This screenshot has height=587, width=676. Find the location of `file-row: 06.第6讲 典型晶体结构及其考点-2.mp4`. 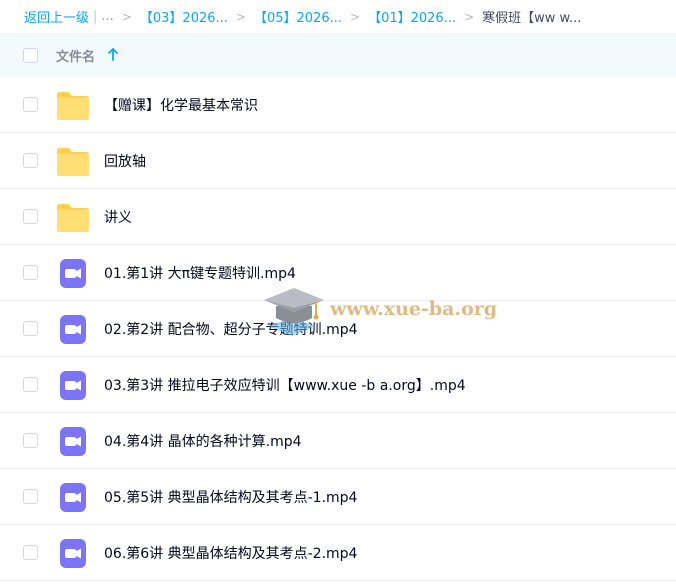

file-row: 06.第6讲 典型晶体结构及其考点-2.mp4 is located at coordinates (338, 553).